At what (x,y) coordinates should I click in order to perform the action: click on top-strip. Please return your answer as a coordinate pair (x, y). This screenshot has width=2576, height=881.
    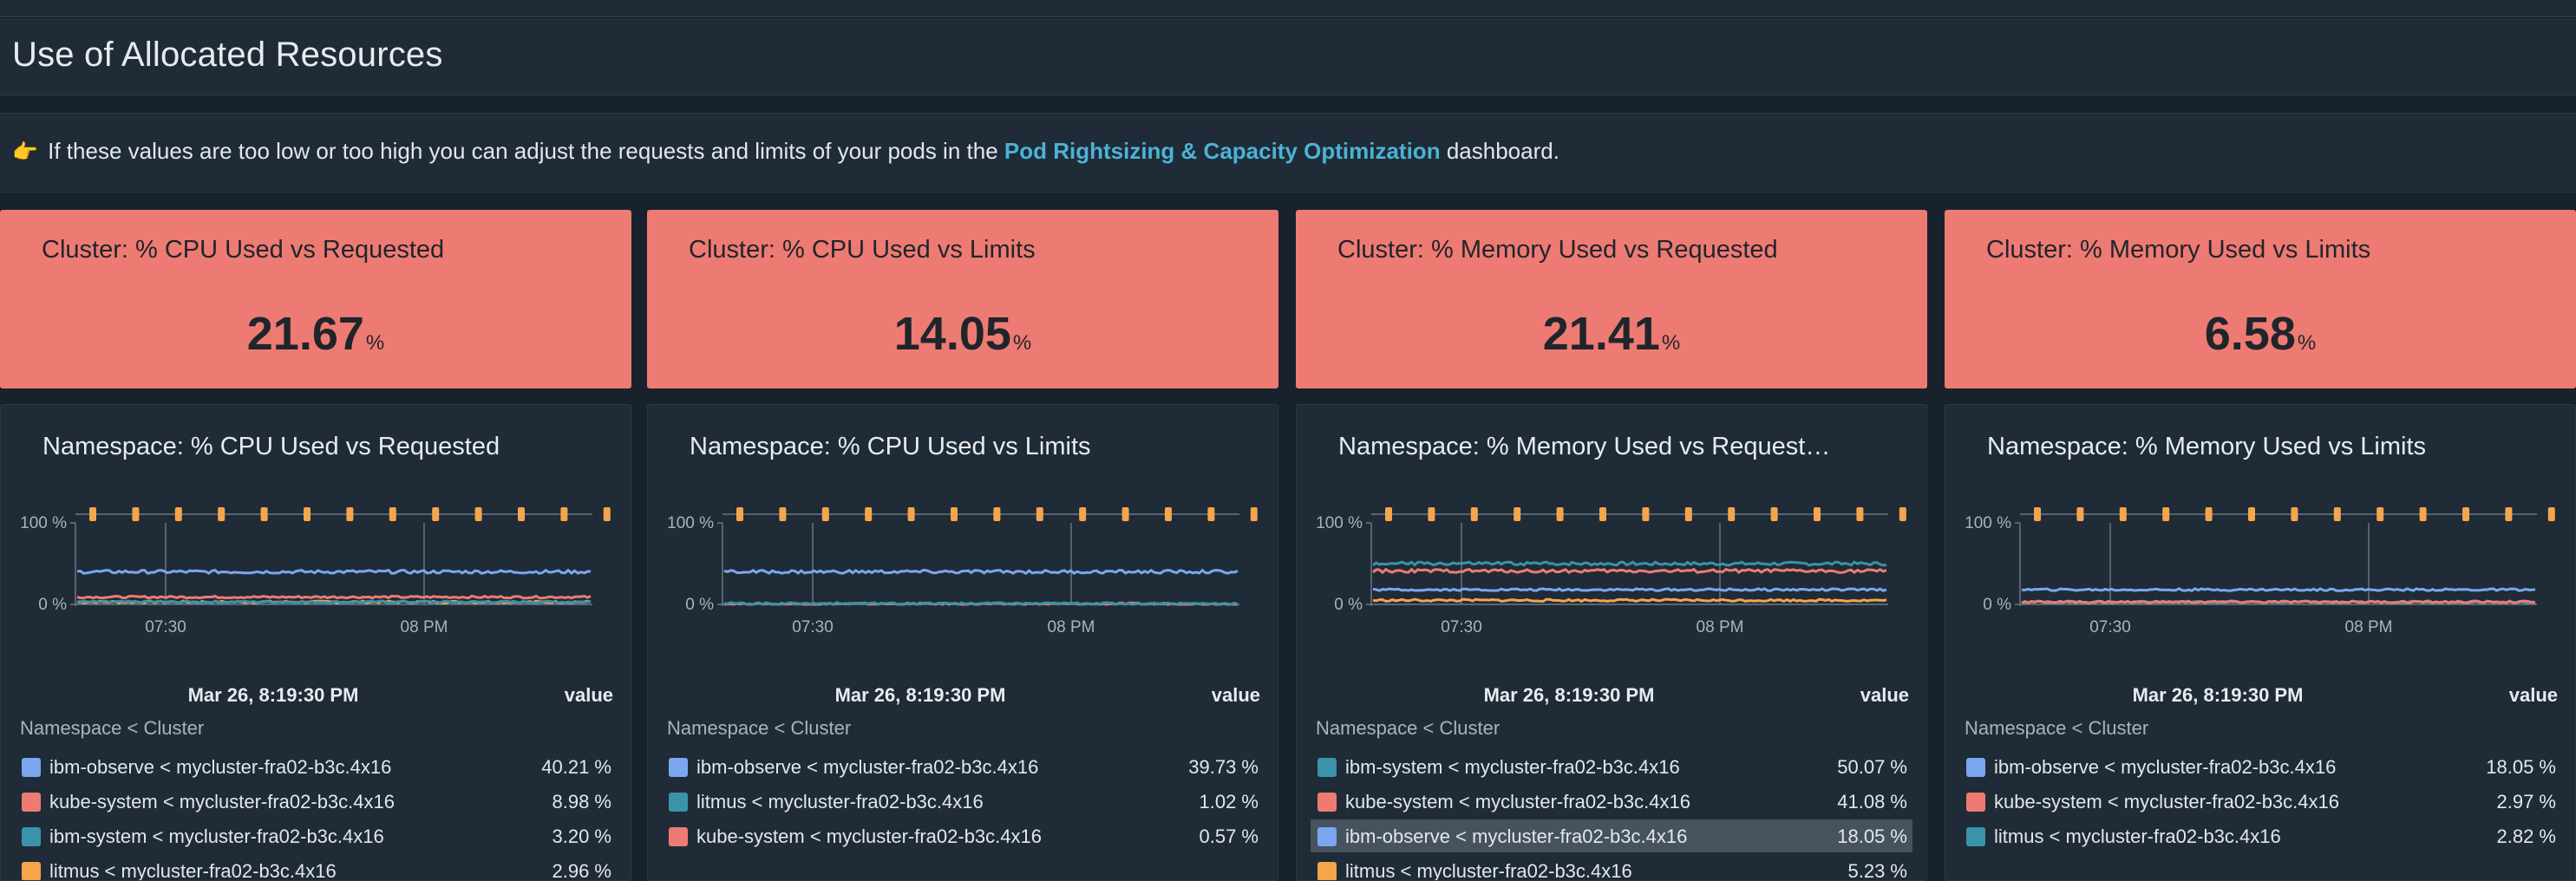
    Looking at the image, I should click on (1288, 8).